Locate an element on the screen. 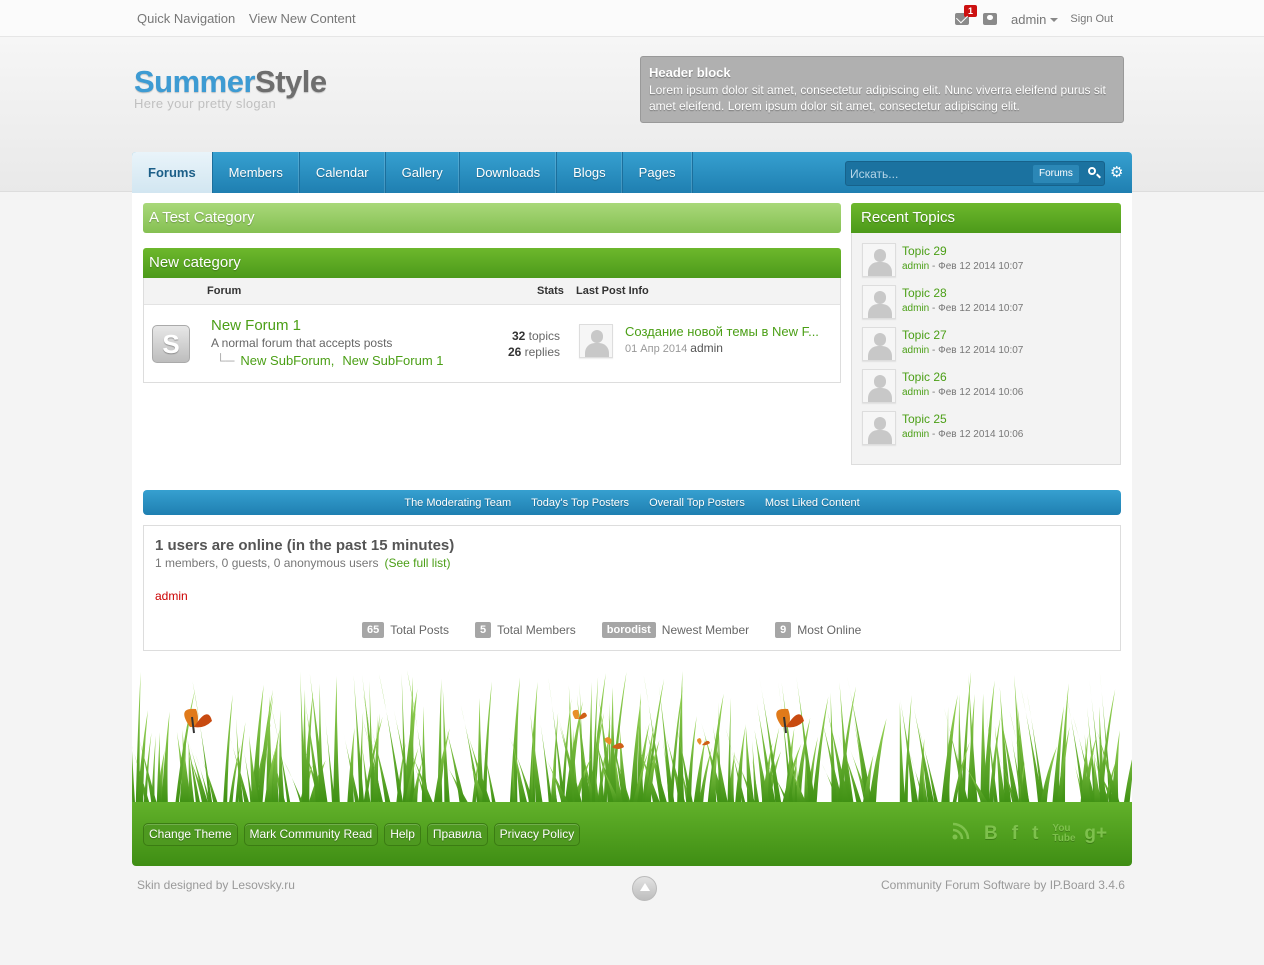 The image size is (1264, 965). last-post-meta: 01 Апр 2014 admin is located at coordinates (674, 348).